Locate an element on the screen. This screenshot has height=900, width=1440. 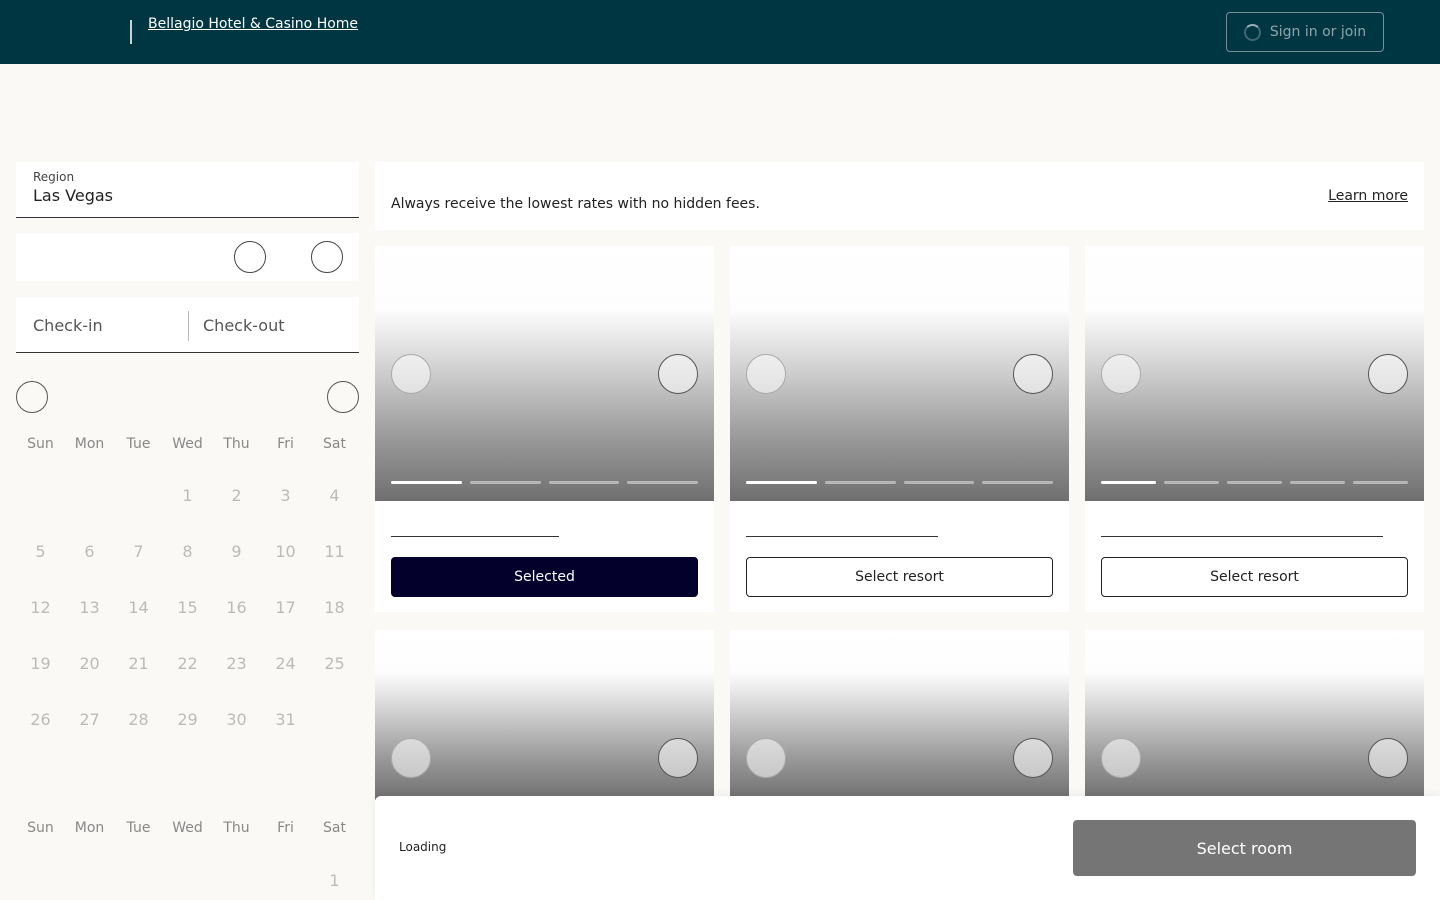
calendar-day: 22 is located at coordinates (187, 666).